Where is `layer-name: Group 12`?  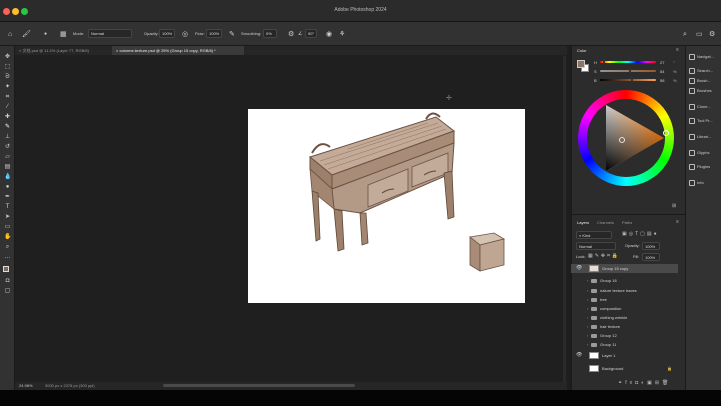
layer-name: Group 12 is located at coordinates (608, 335).